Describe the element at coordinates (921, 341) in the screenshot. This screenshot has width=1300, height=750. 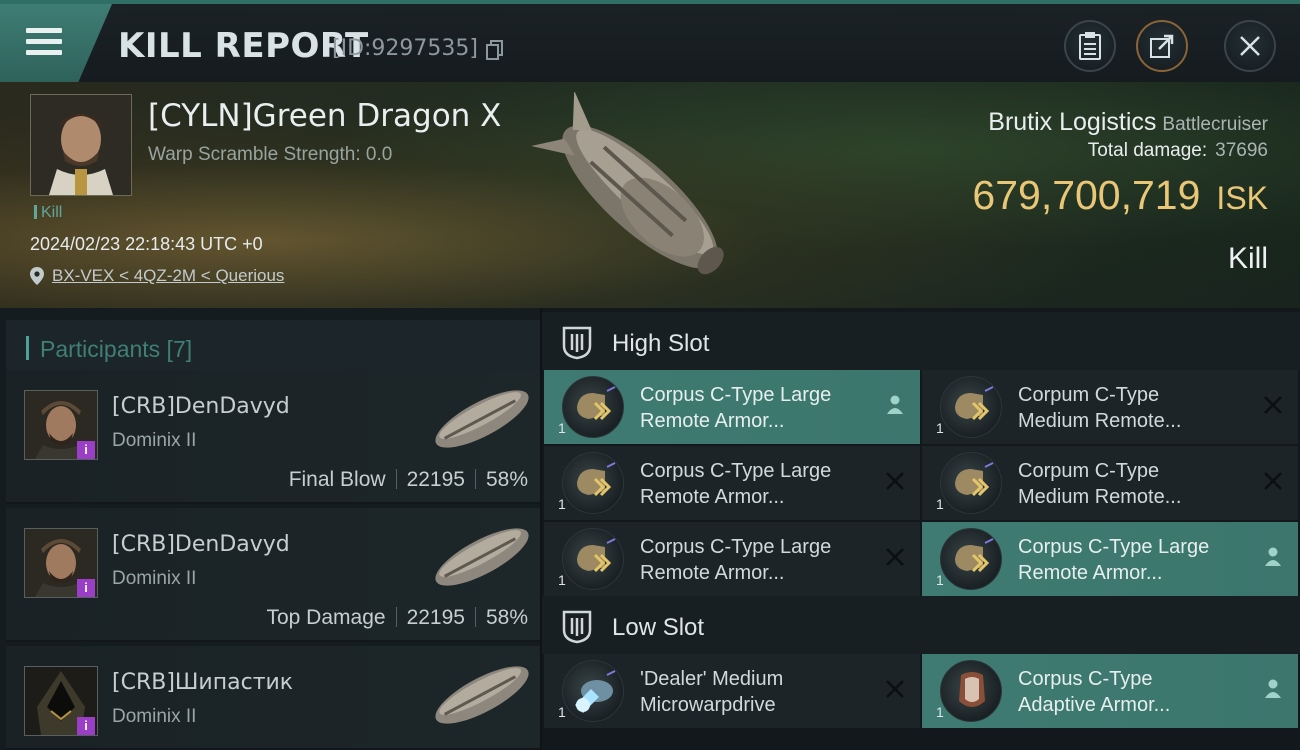
I see `high-slot-header: High Slot` at that location.